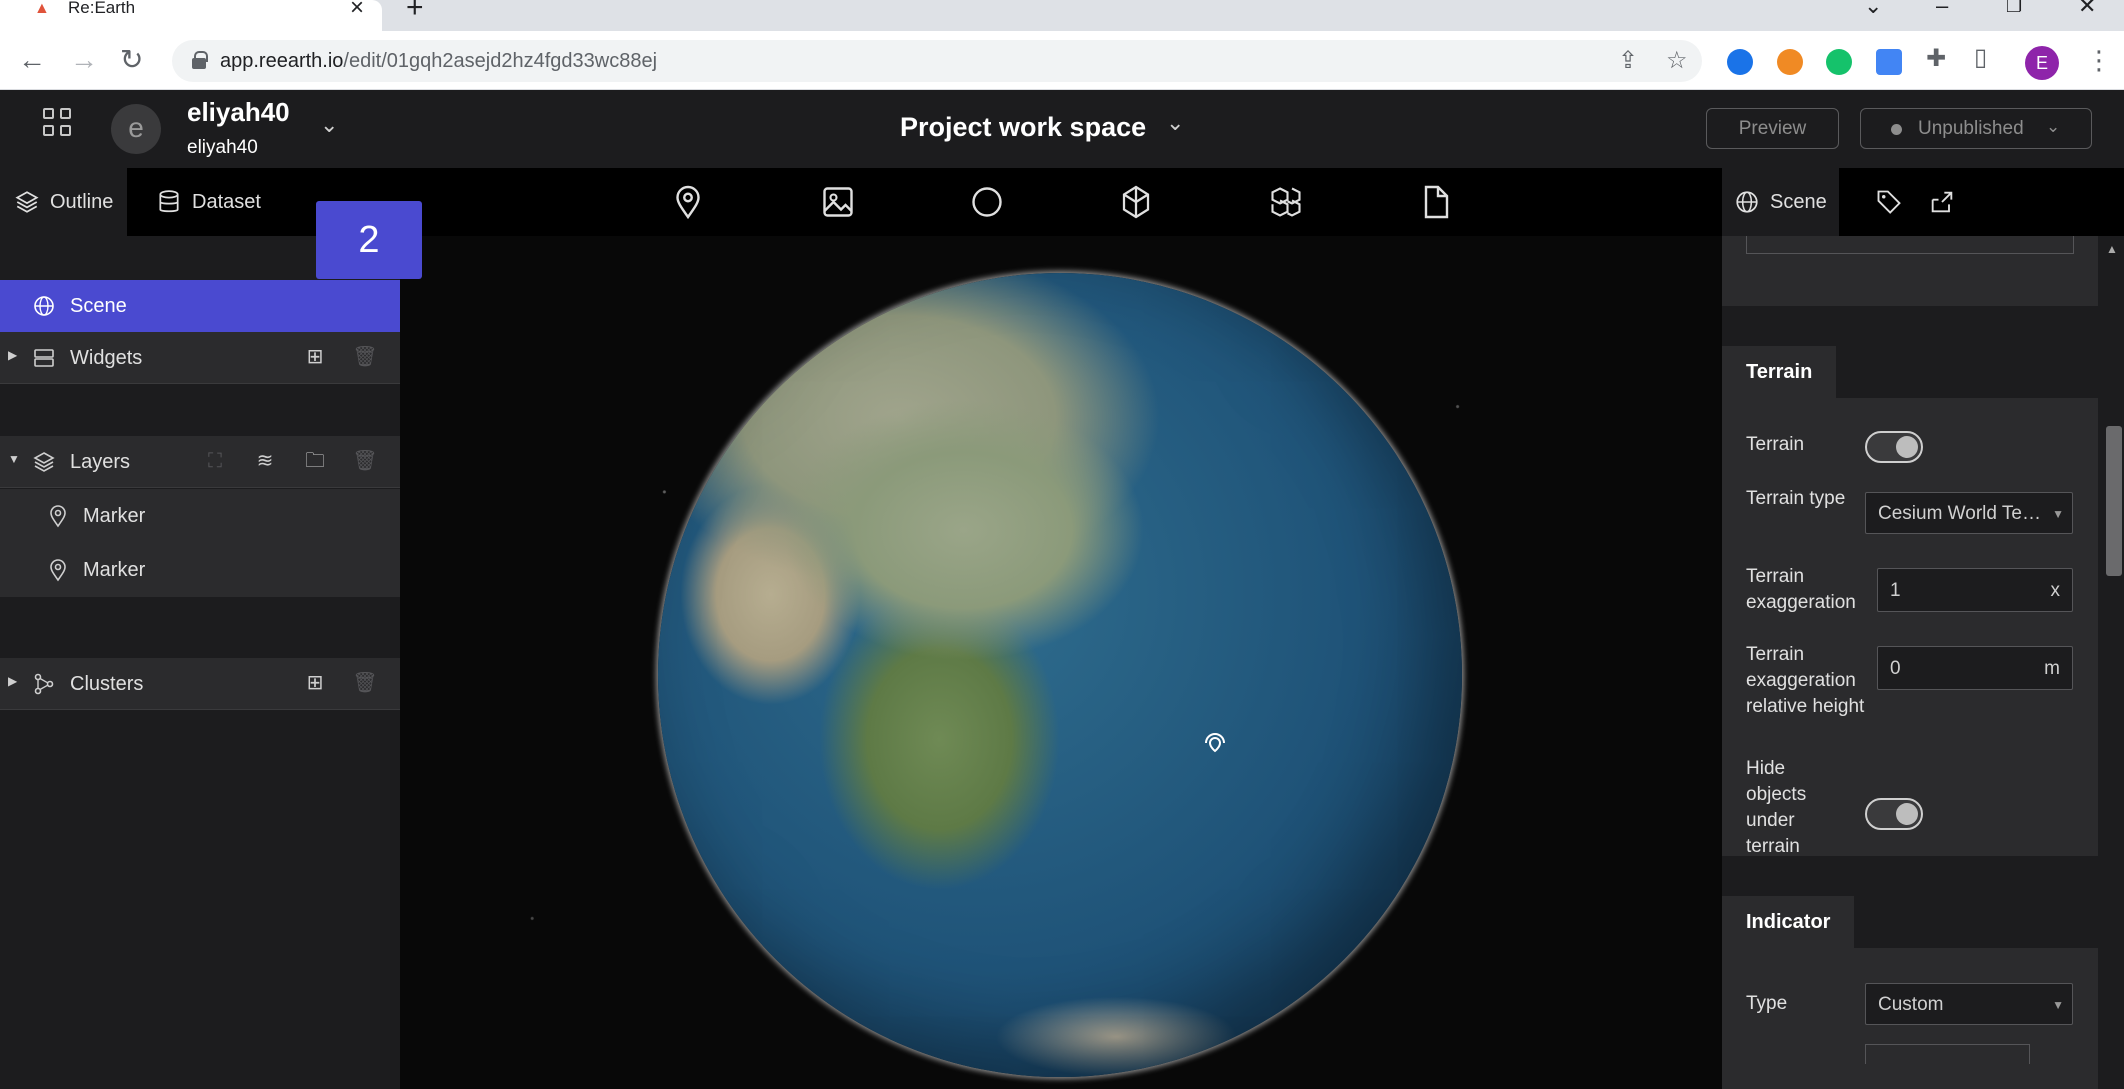 The width and height of the screenshot is (2124, 1089). Describe the element at coordinates (2114, 501) in the screenshot. I see `scrollbar-thumb` at that location.